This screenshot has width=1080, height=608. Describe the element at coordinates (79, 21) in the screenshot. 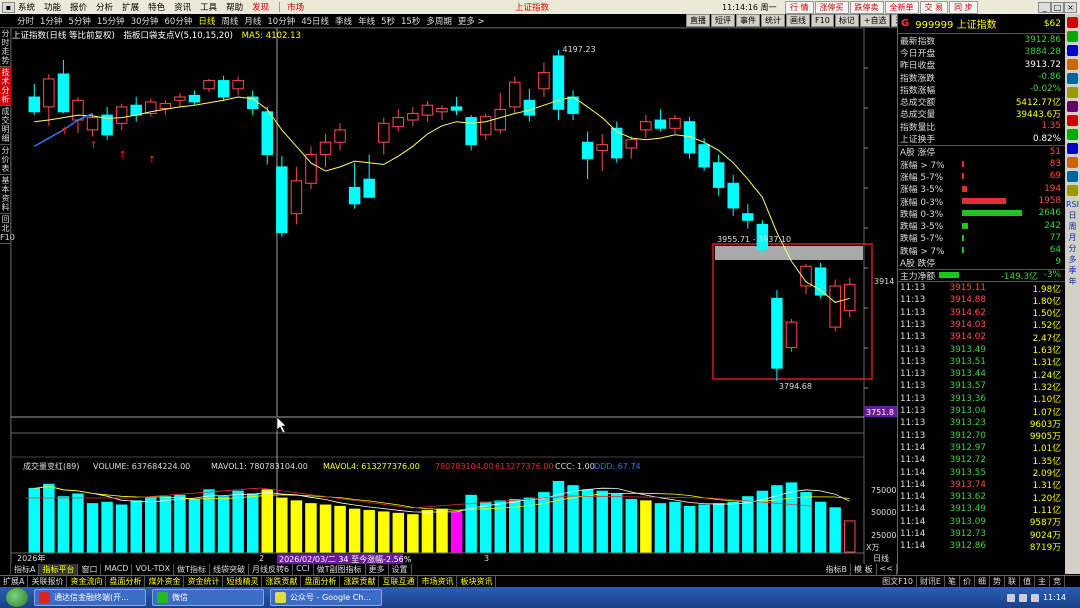

I see `period-tab: 5分钟` at that location.